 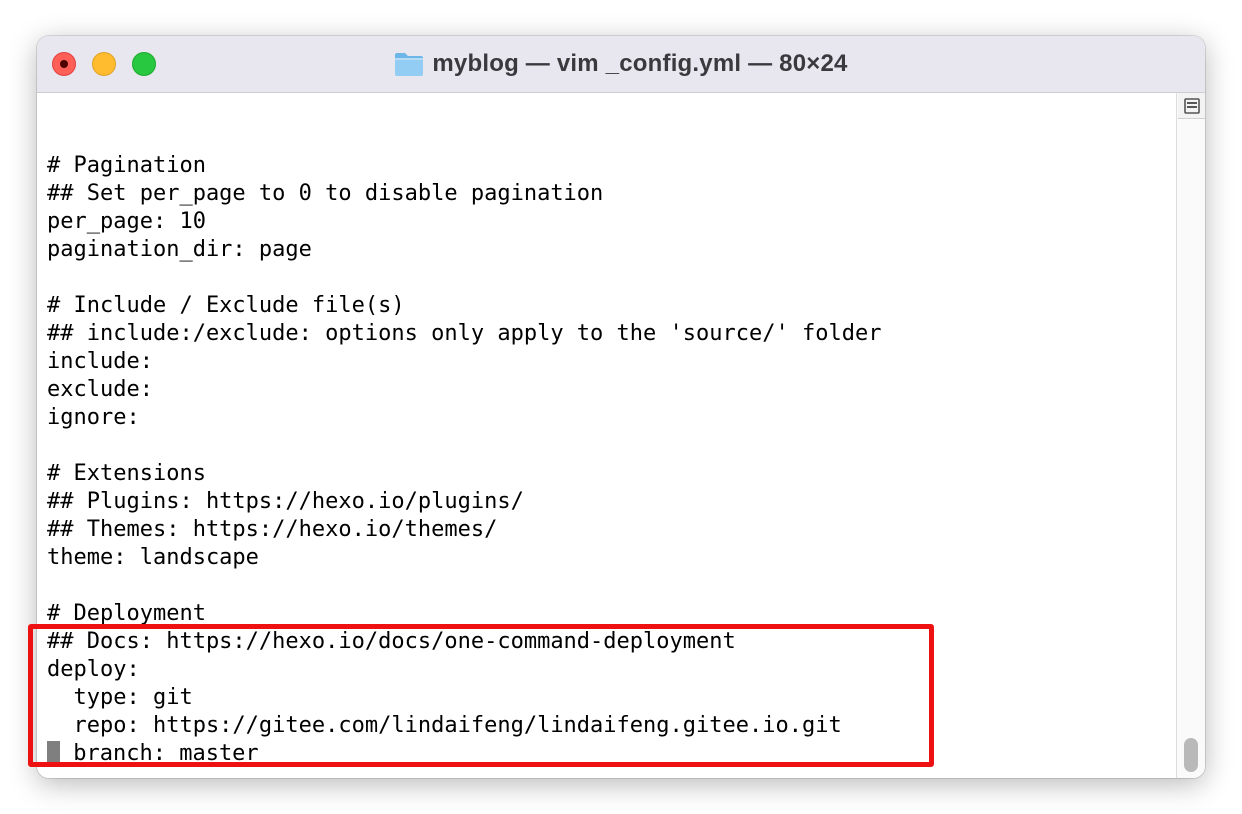 I want to click on title-bar: myblog — vim _config.yml — 80×24, so click(x=621, y=64).